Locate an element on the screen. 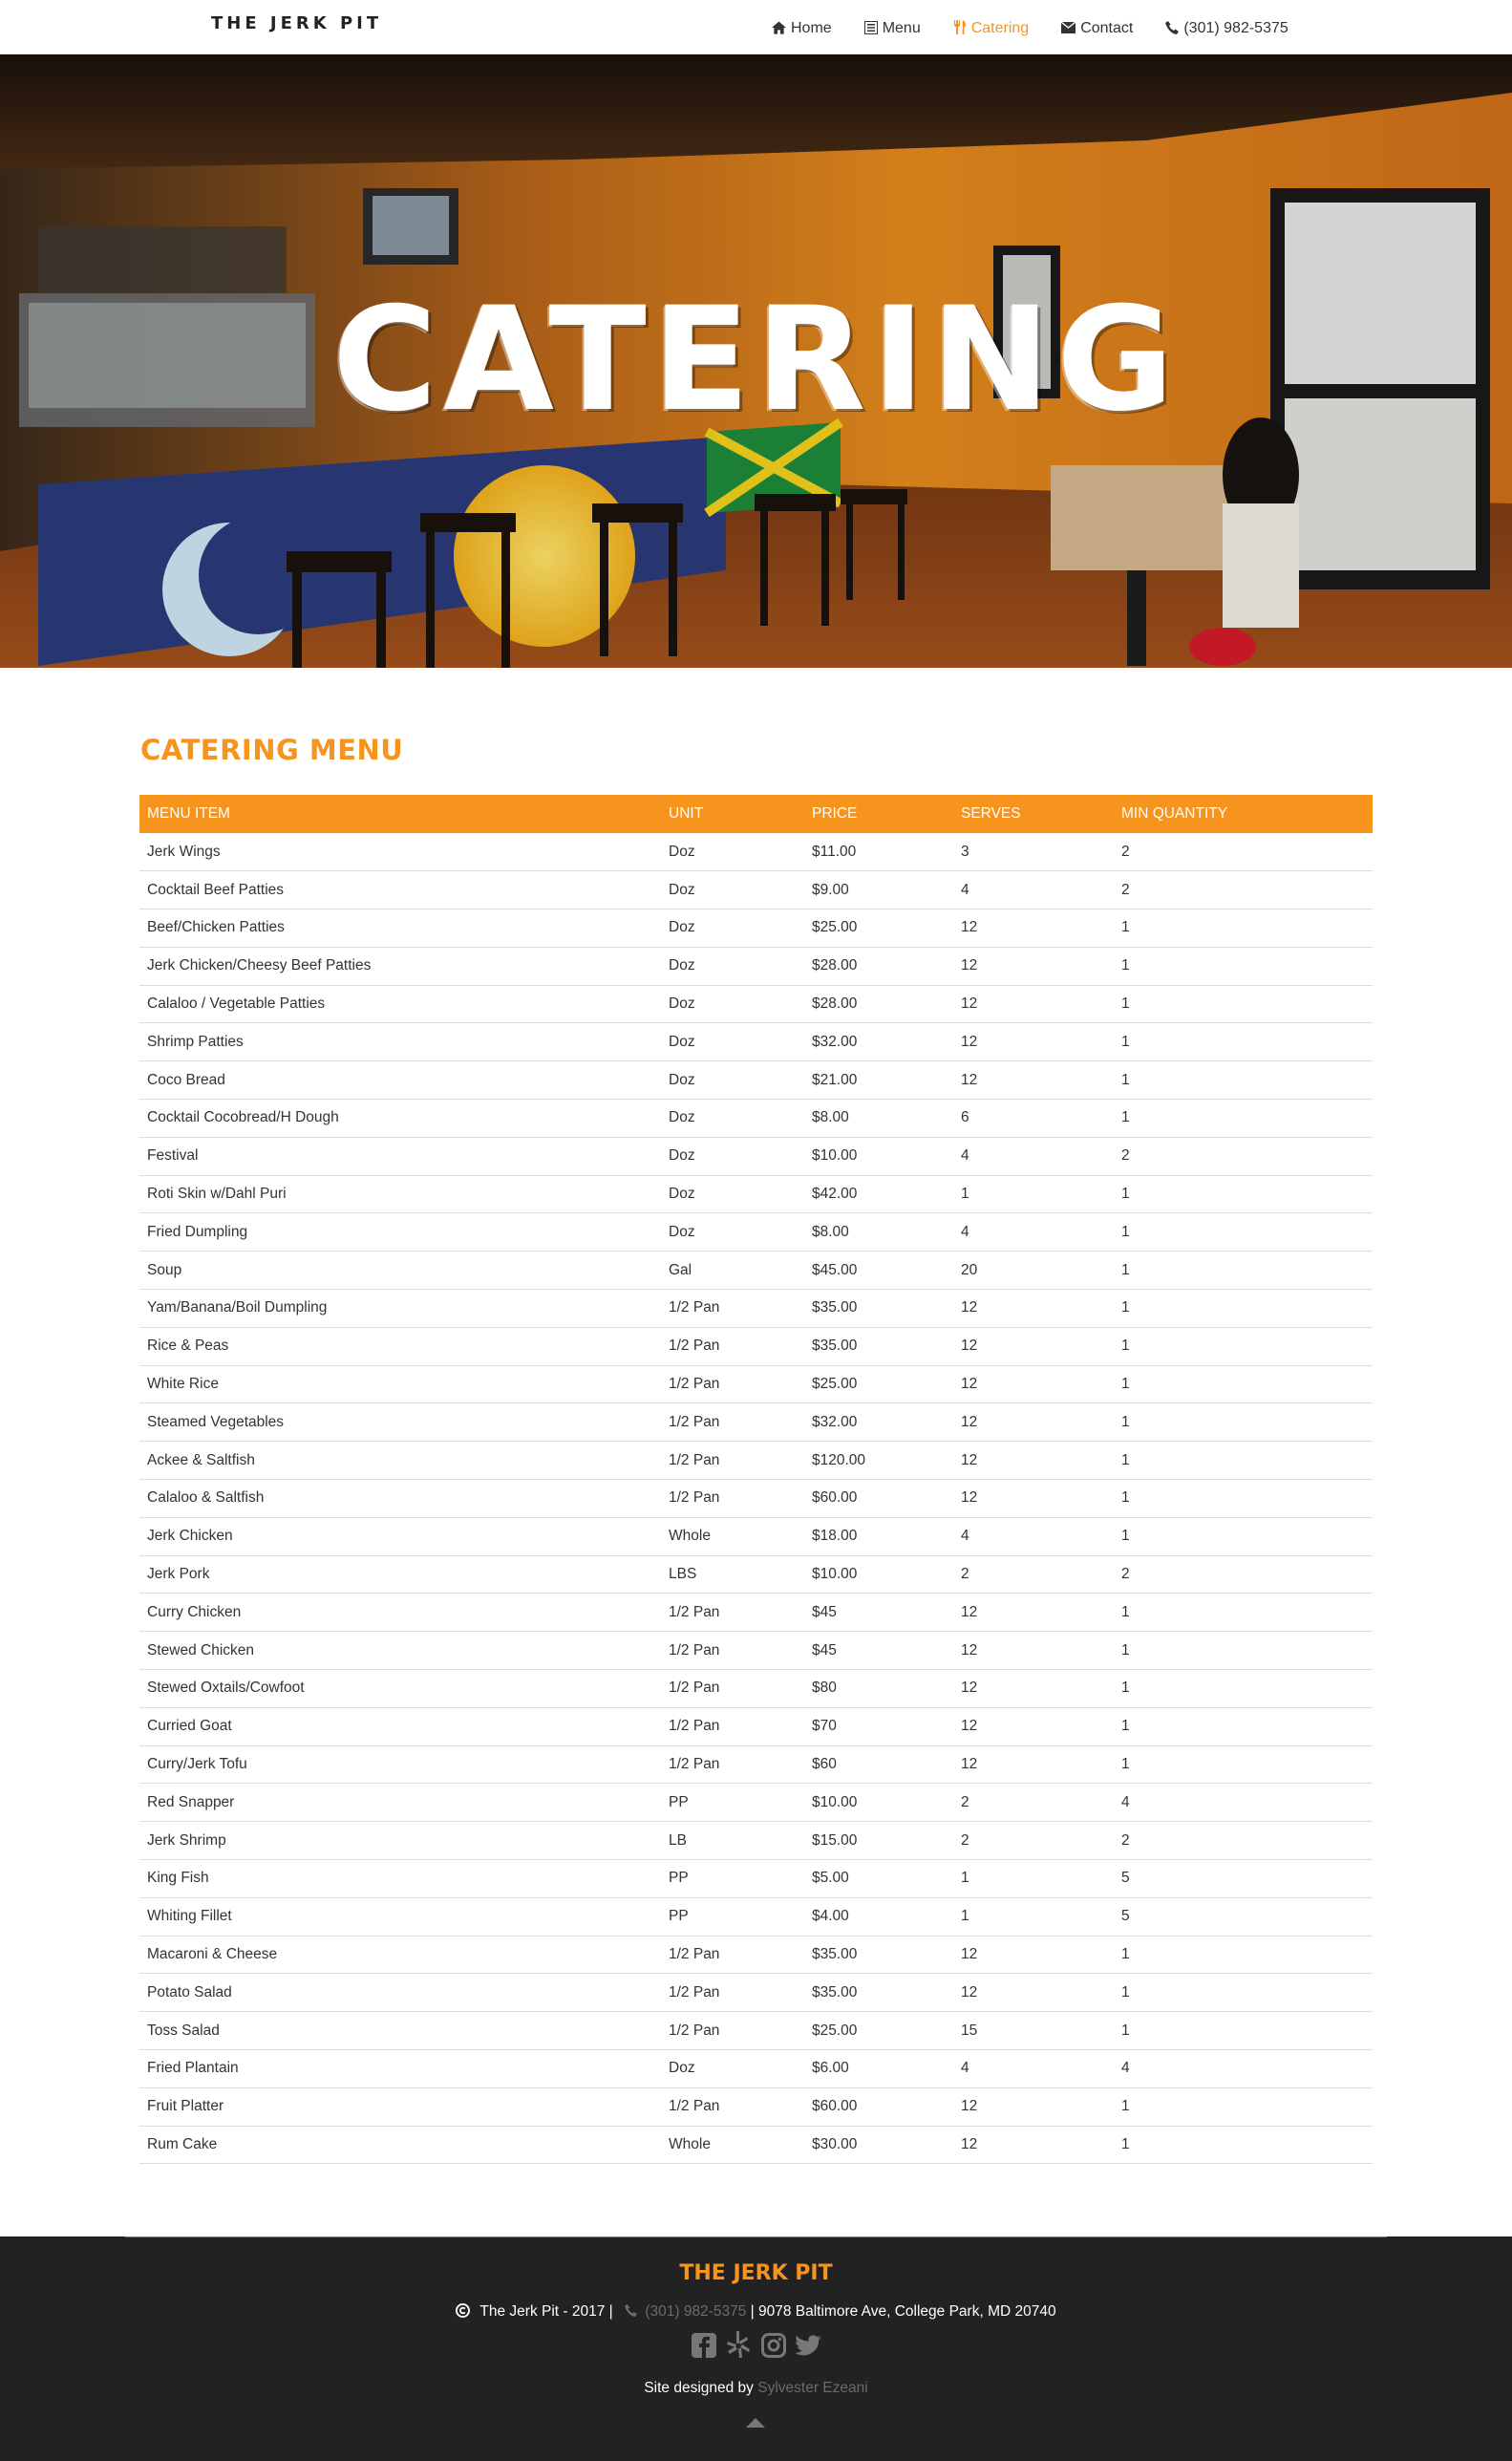  menu-item-cell: Fried Plantain is located at coordinates (400, 2068).